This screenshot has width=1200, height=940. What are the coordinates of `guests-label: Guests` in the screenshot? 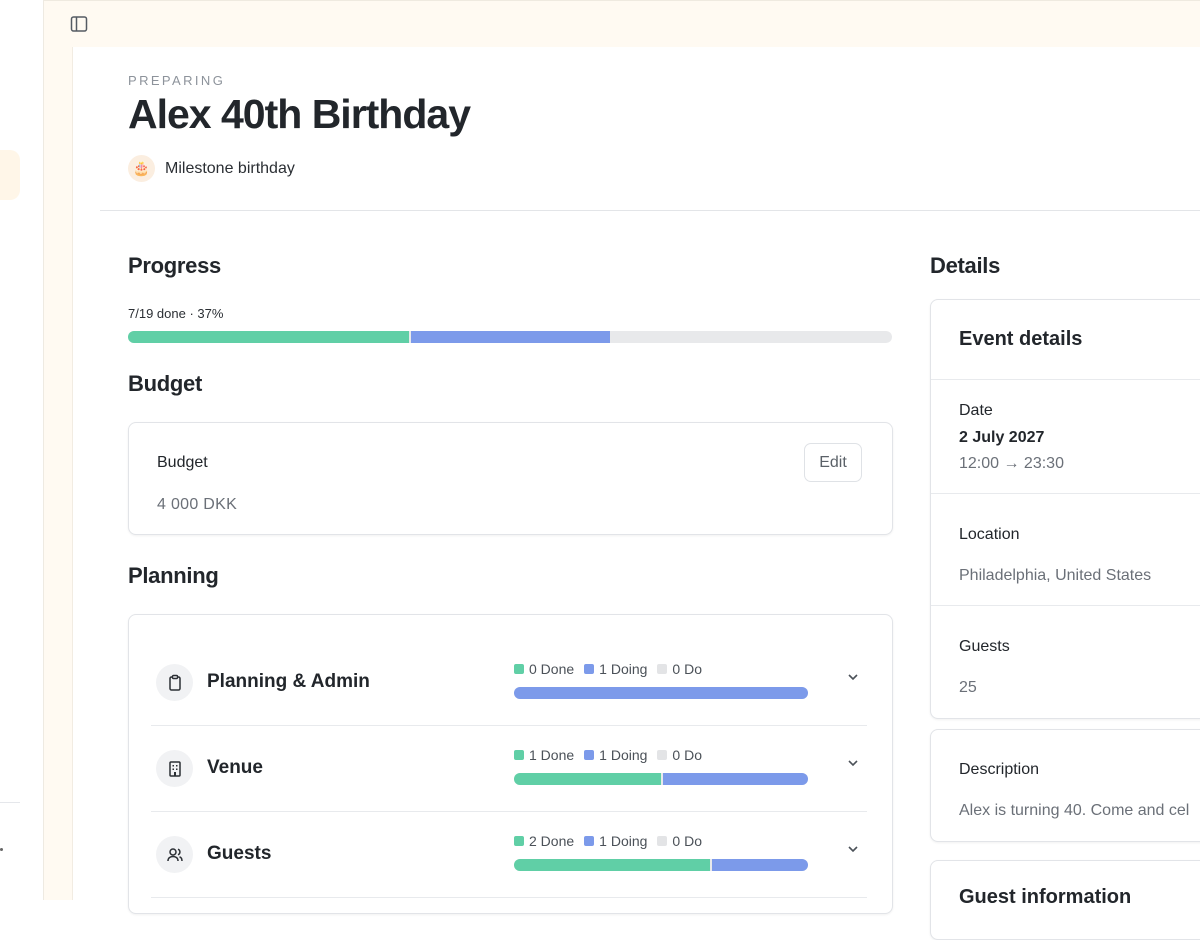 It's located at (984, 646).